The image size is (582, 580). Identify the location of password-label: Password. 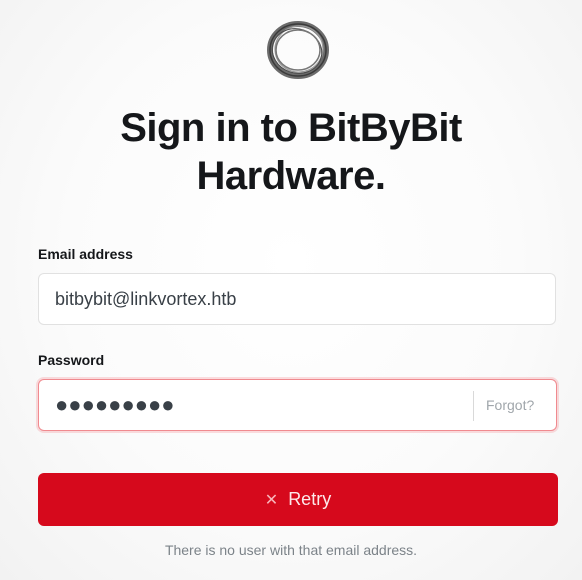
(71, 360).